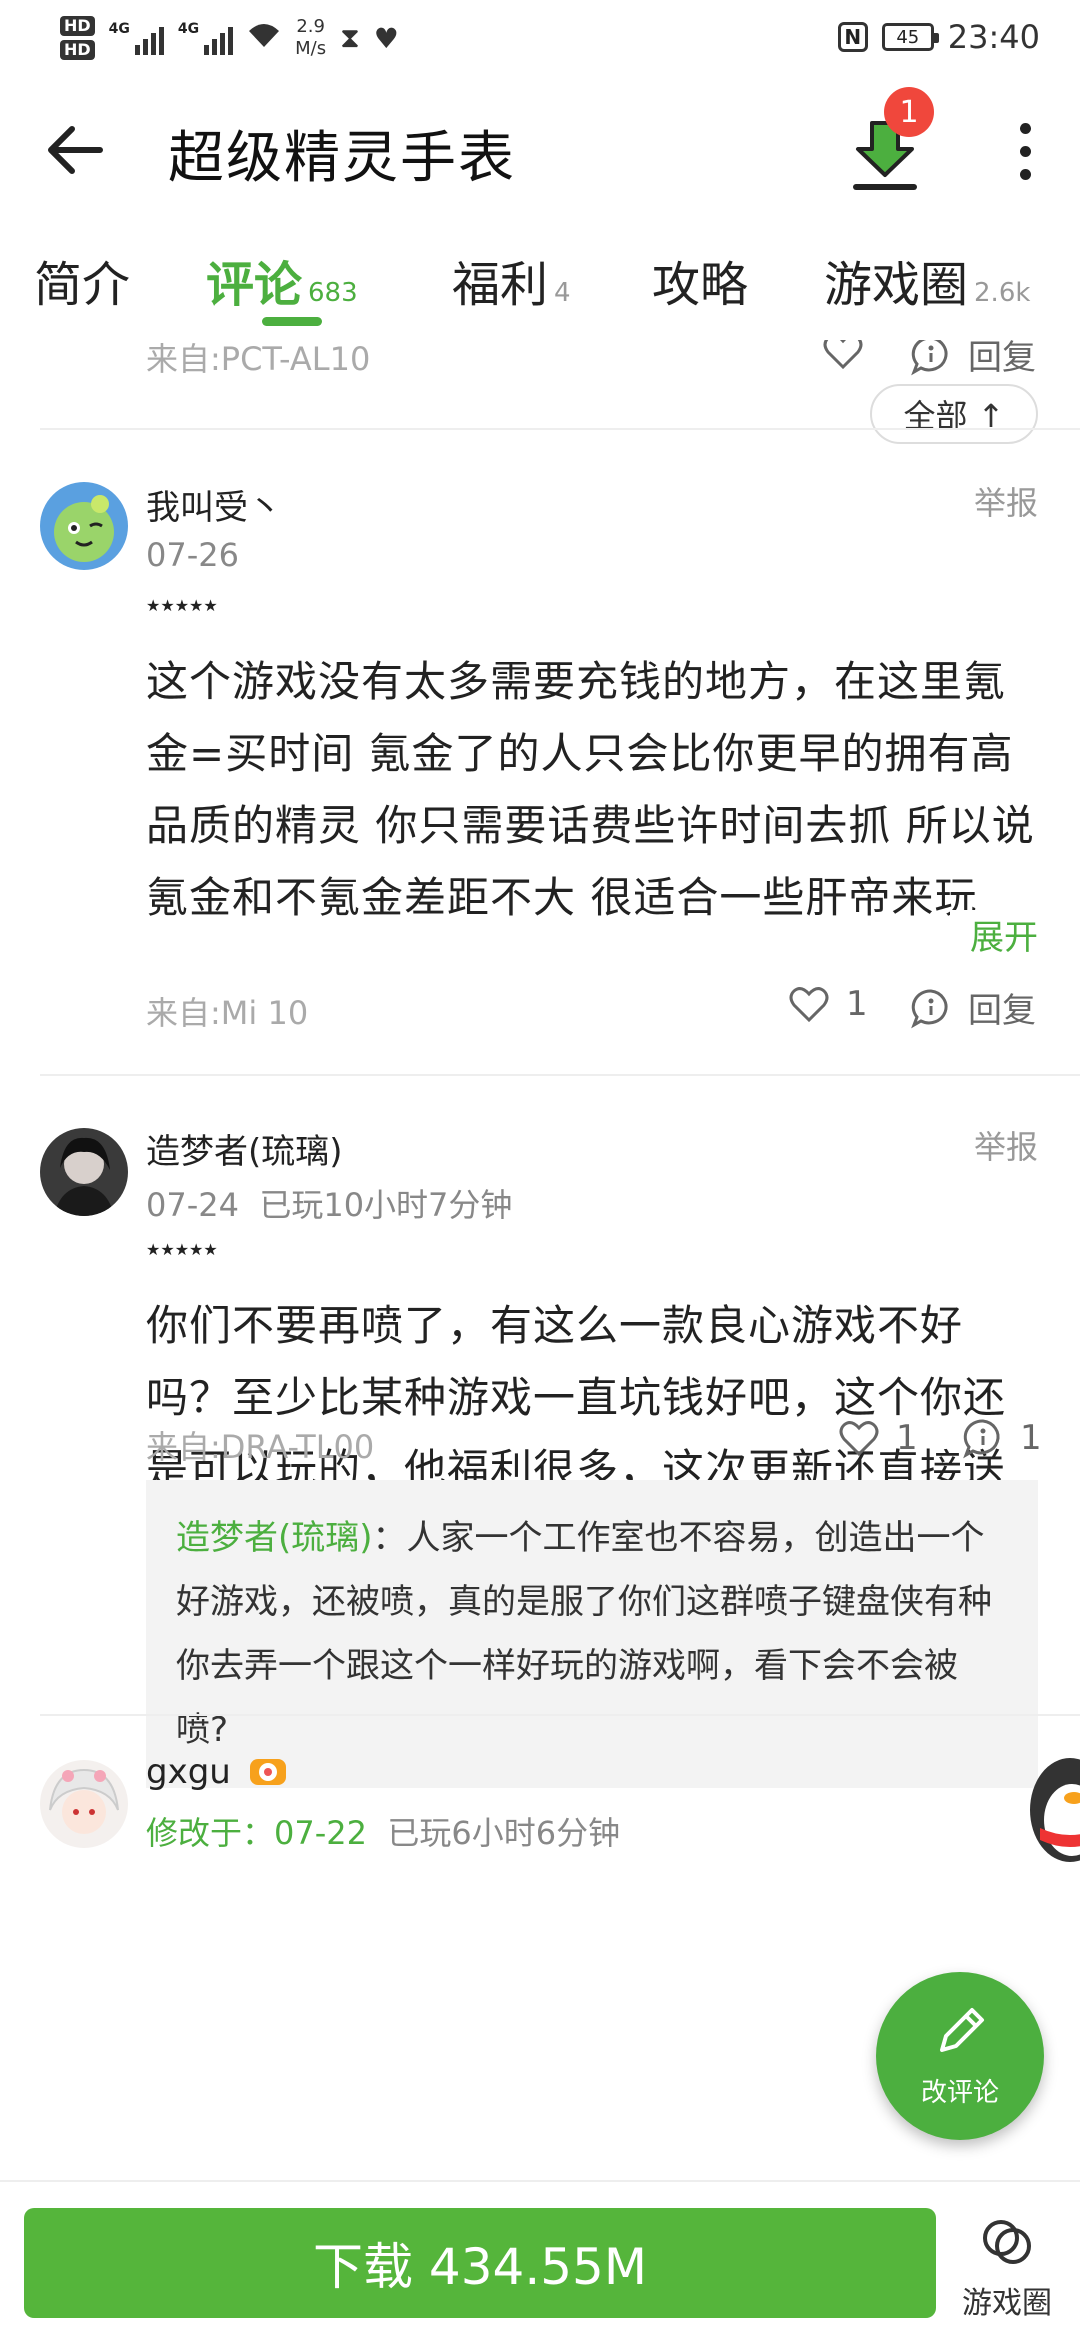 Image resolution: width=1080 pixels, height=2340 pixels. What do you see at coordinates (993, 37) in the screenshot?
I see `clock: 23:40` at bounding box center [993, 37].